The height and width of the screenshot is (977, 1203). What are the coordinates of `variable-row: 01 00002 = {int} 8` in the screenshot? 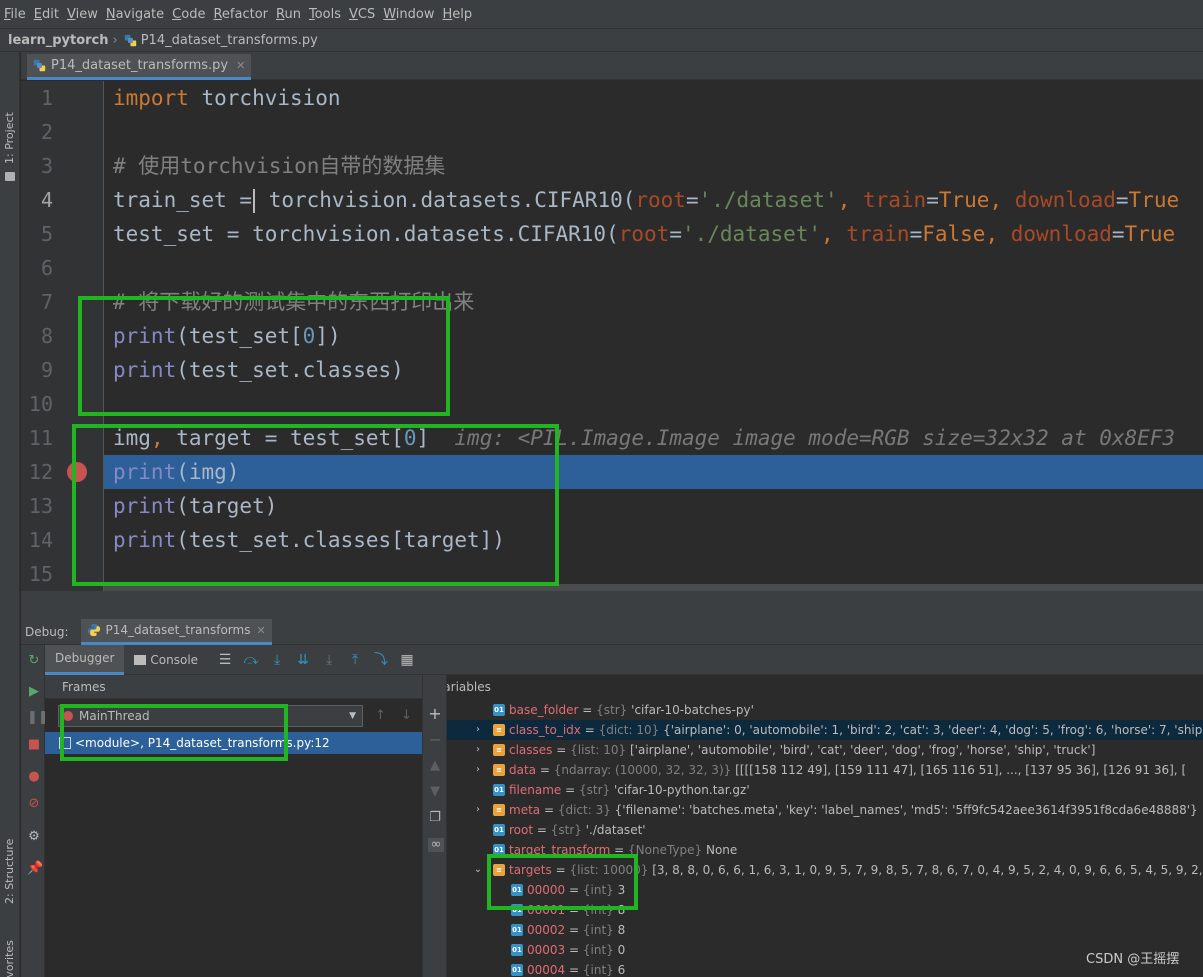 It's located at (825, 930).